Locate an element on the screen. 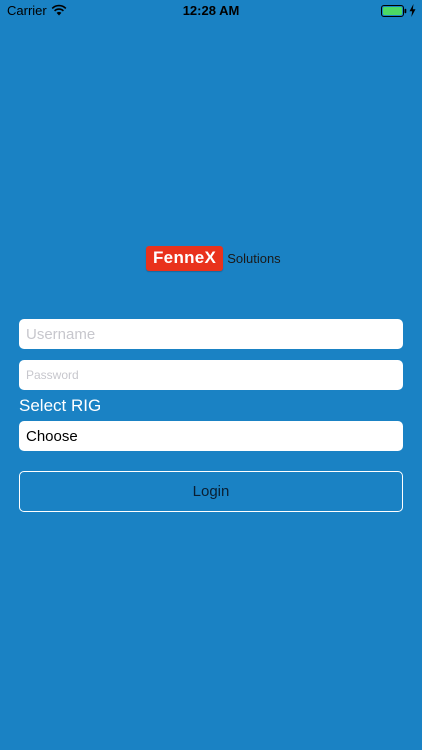  username-field: Username is located at coordinates (211, 334).